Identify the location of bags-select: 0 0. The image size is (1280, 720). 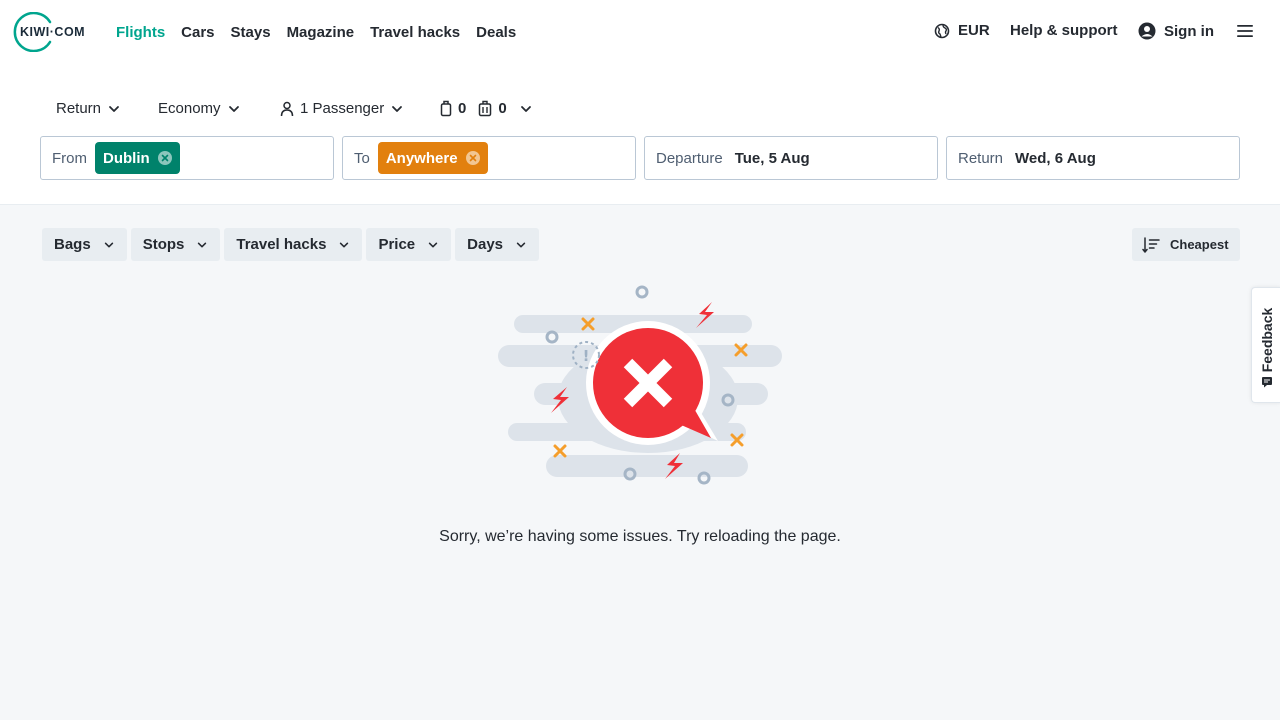
(486, 108).